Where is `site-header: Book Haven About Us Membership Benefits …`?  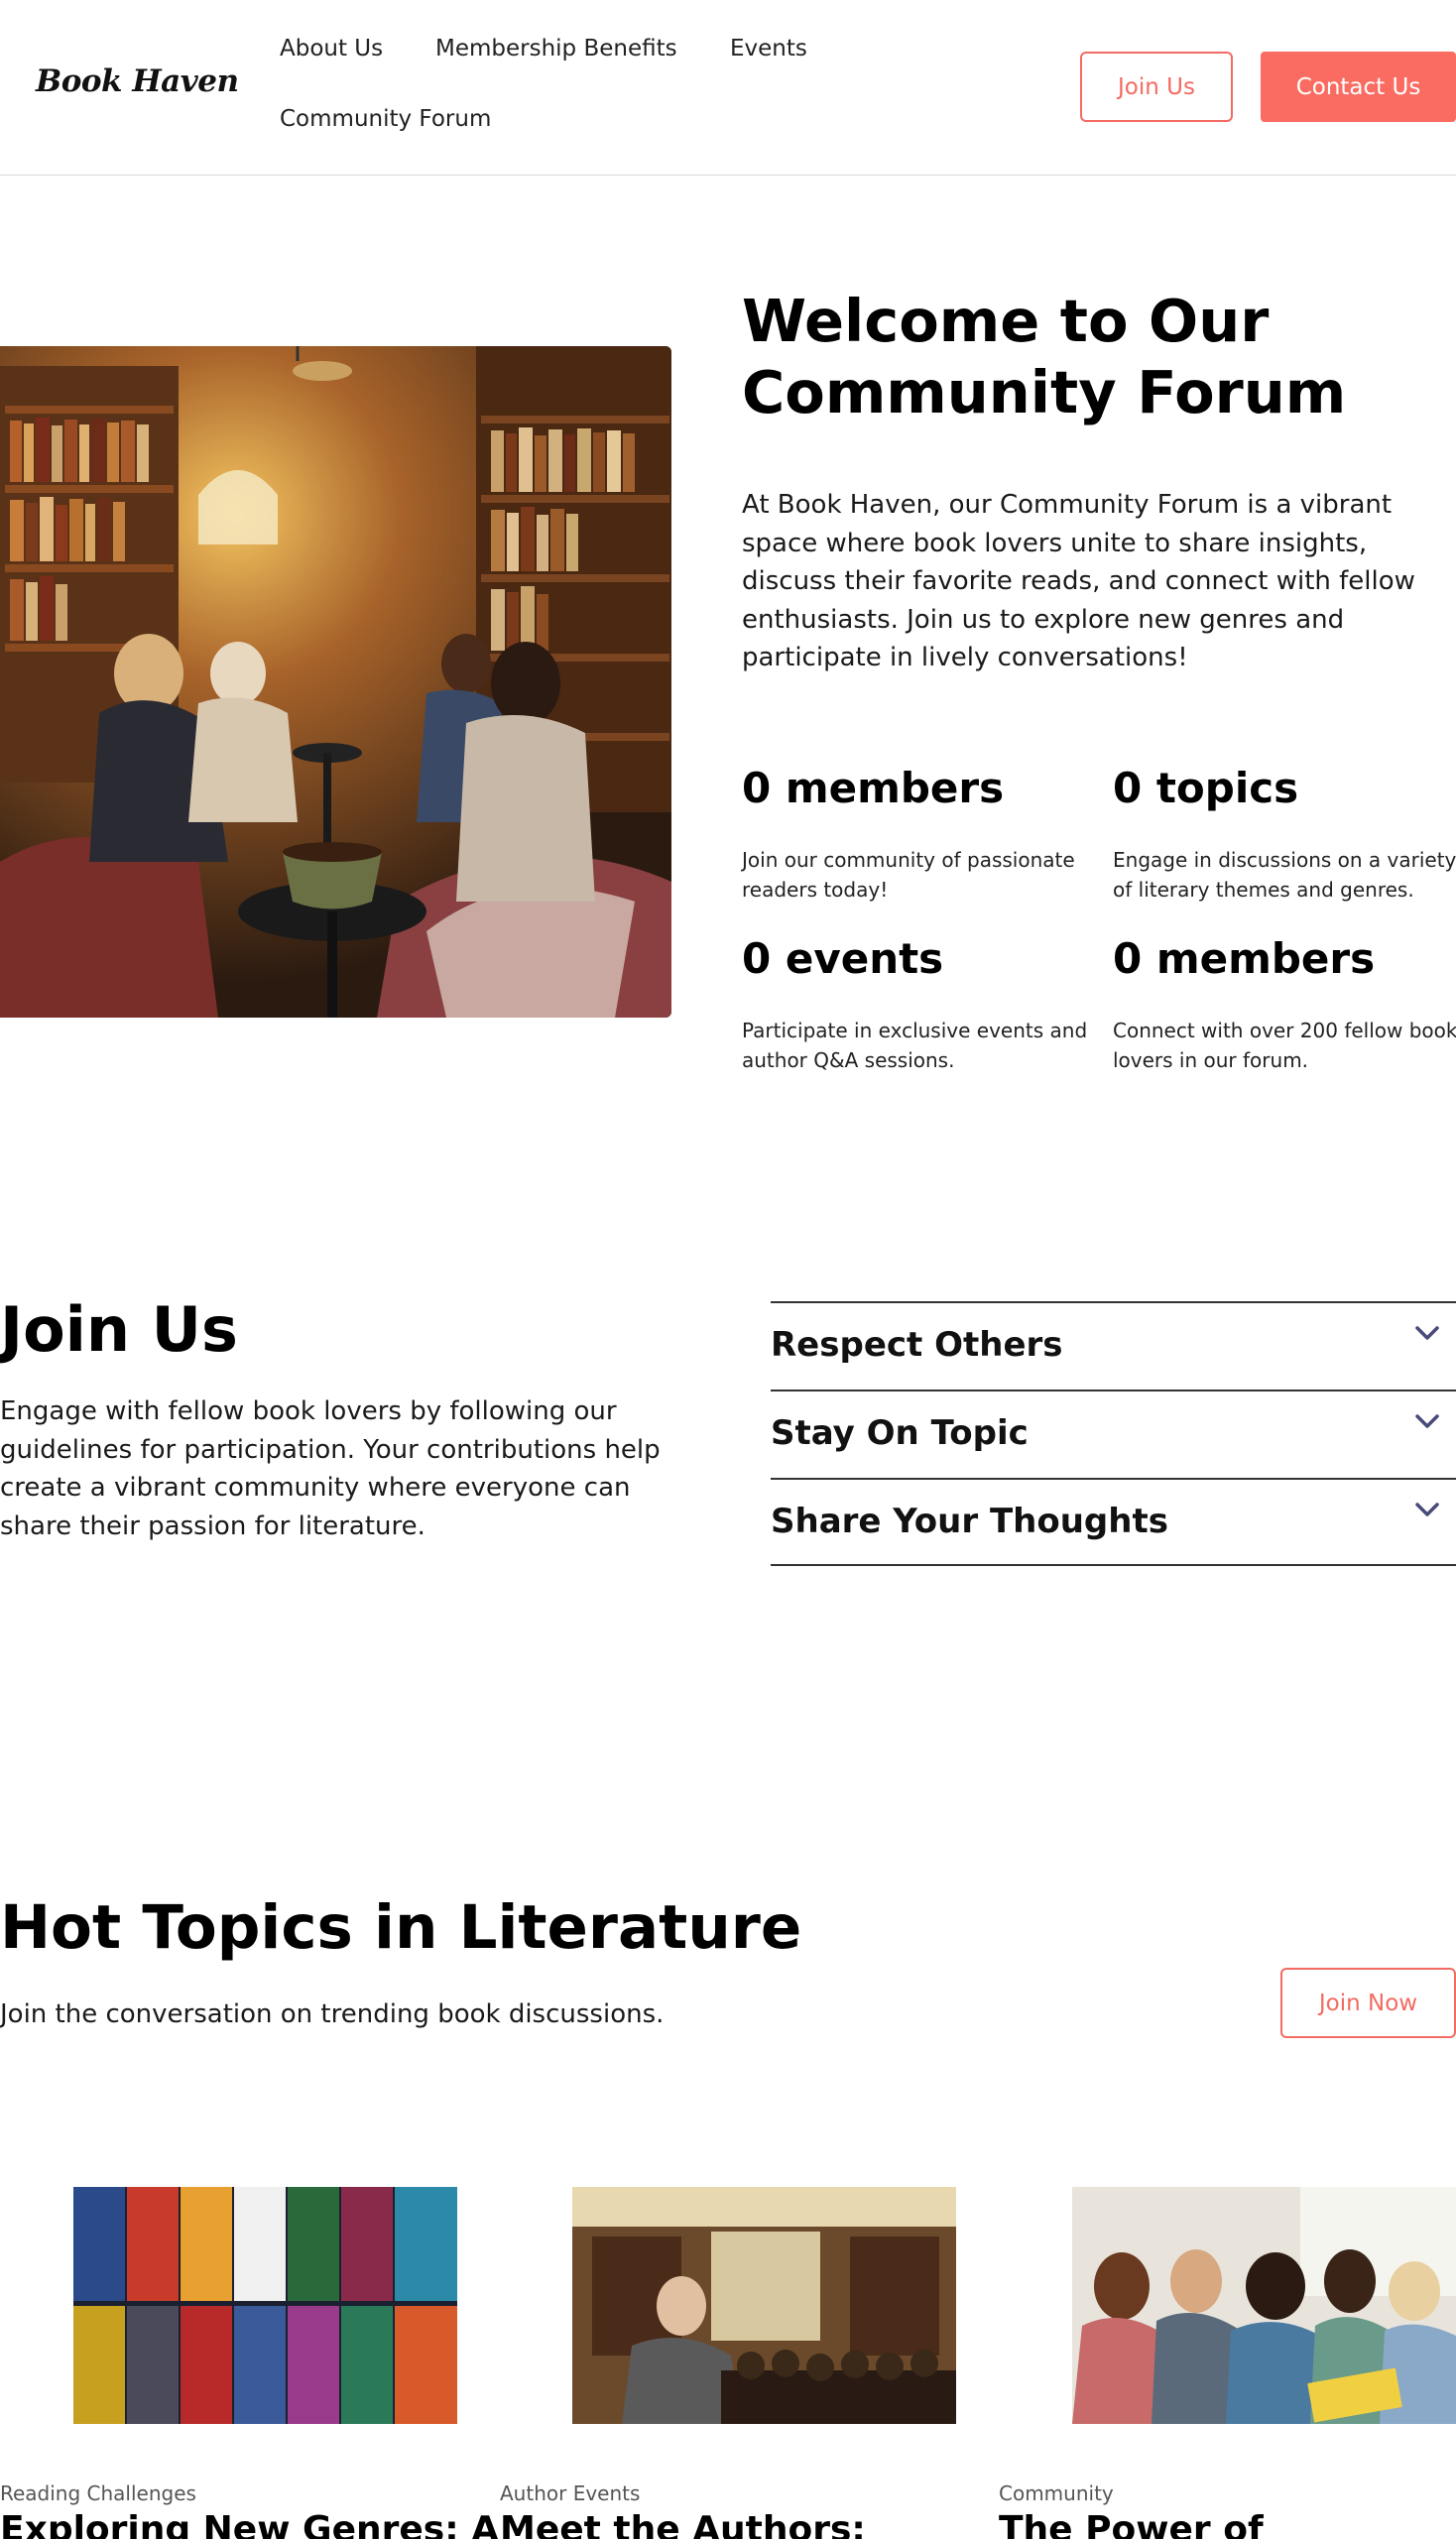 site-header: Book Haven About Us Membership Benefits … is located at coordinates (728, 88).